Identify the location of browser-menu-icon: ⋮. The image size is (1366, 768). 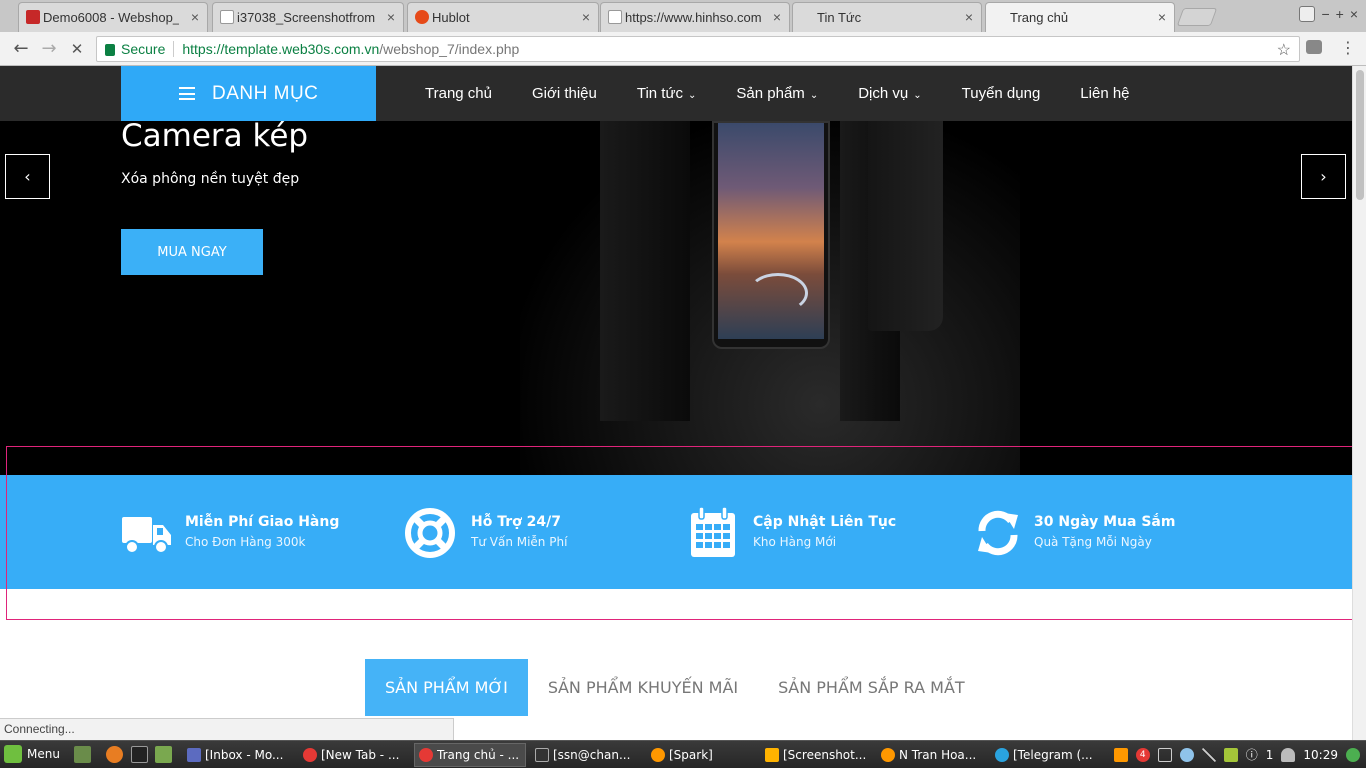
(1348, 47).